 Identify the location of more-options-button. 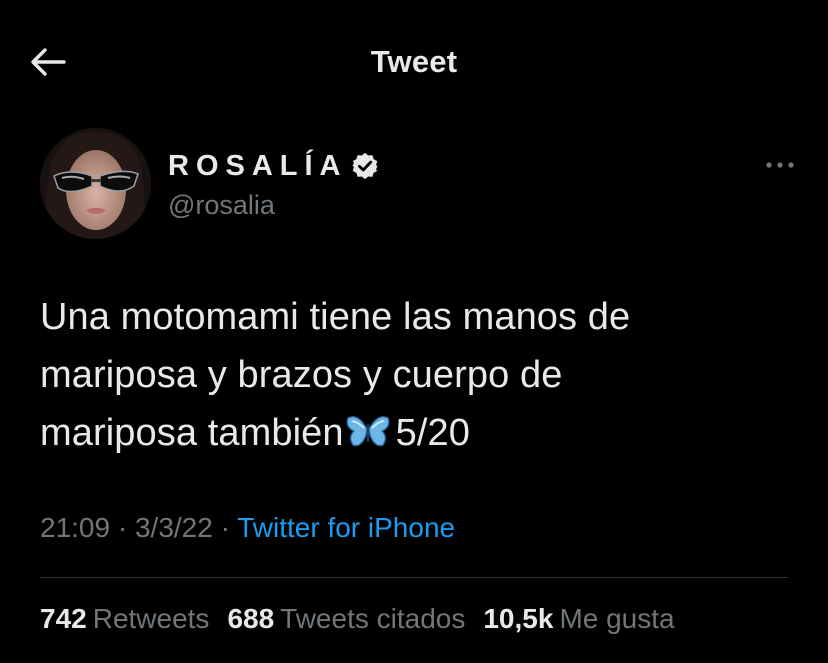
(780, 165).